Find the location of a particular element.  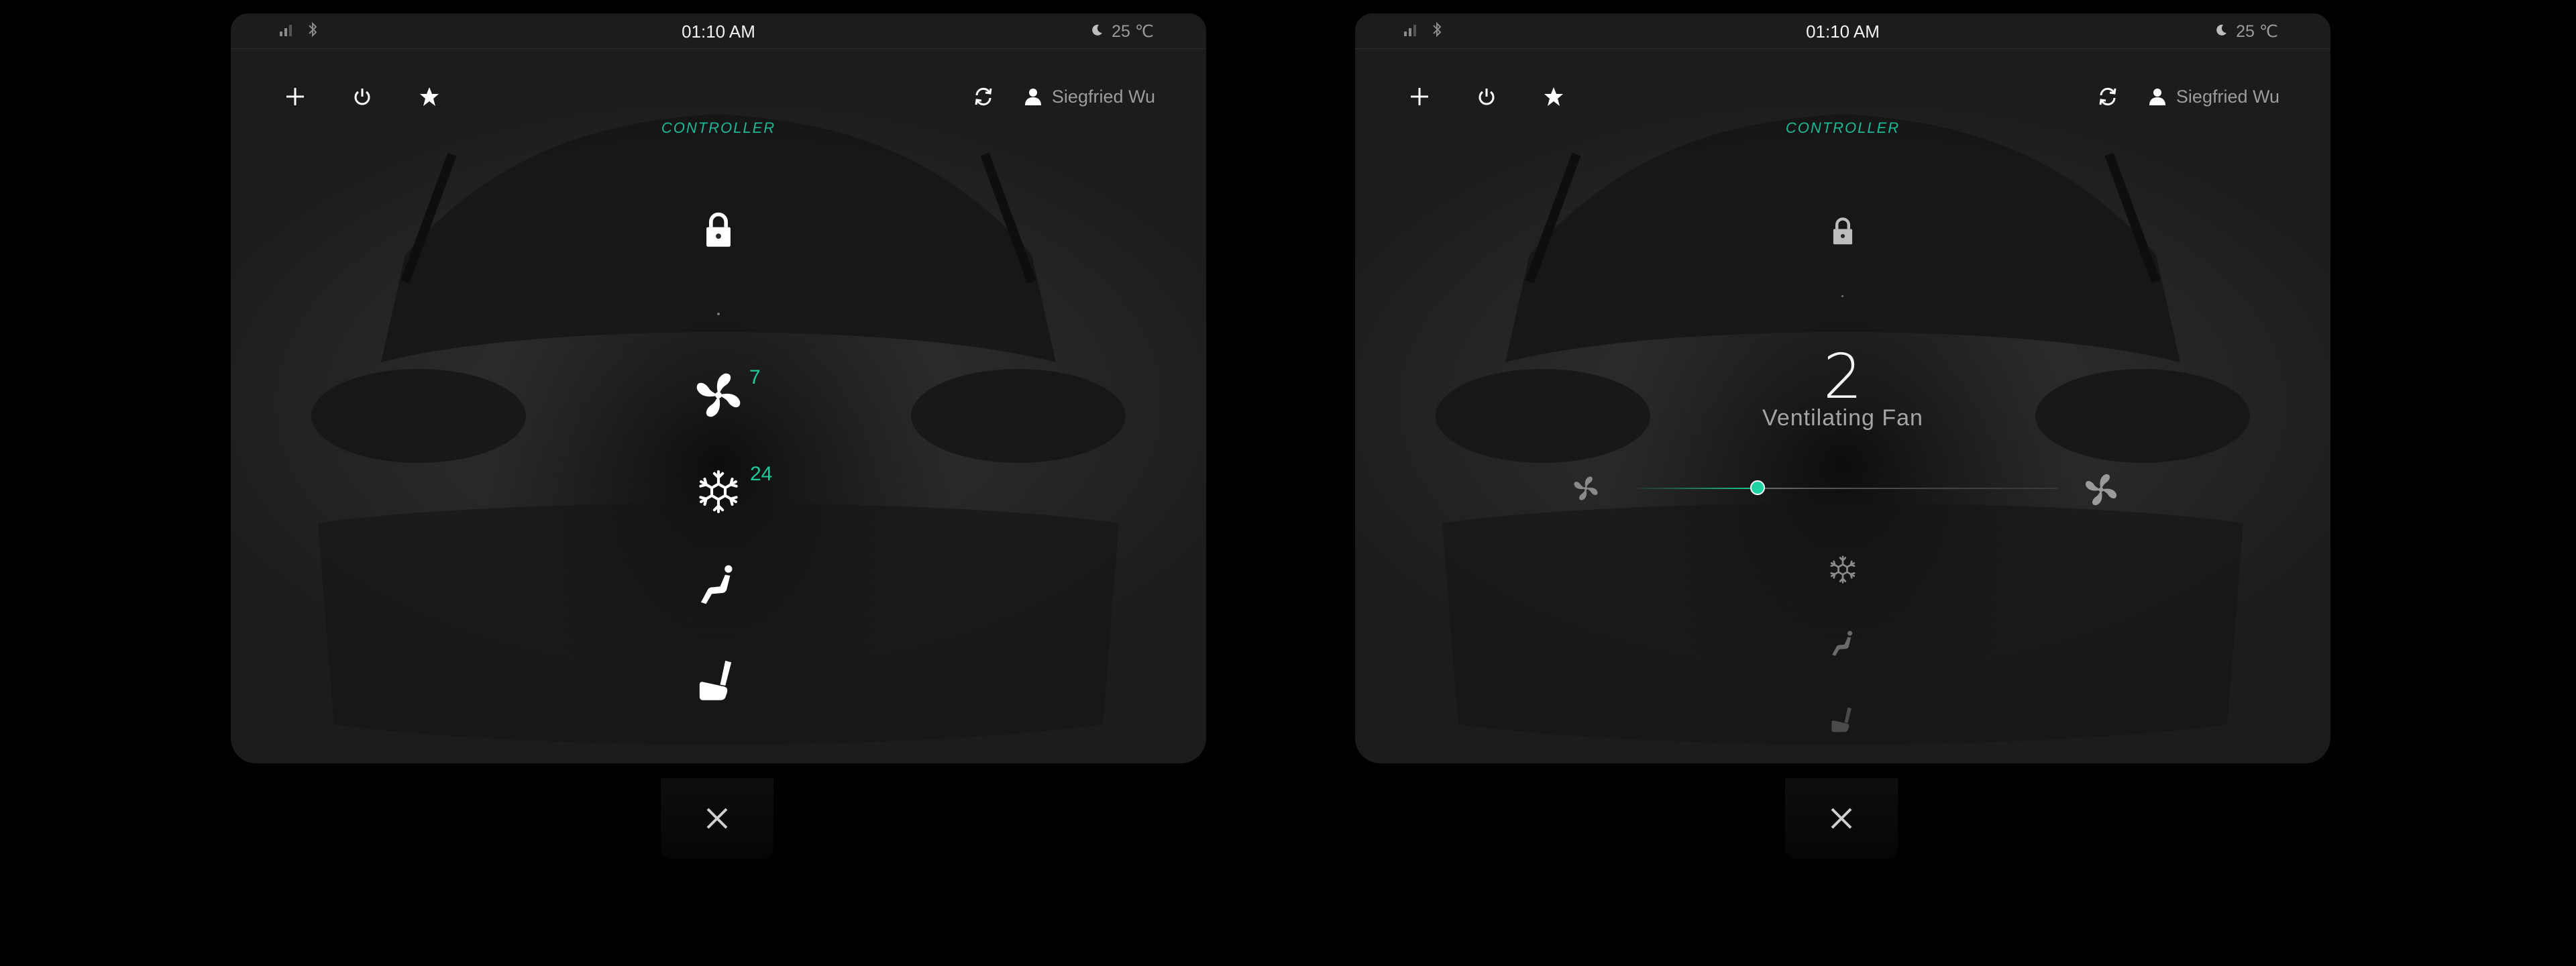

fan-small-icon is located at coordinates (1586, 488).